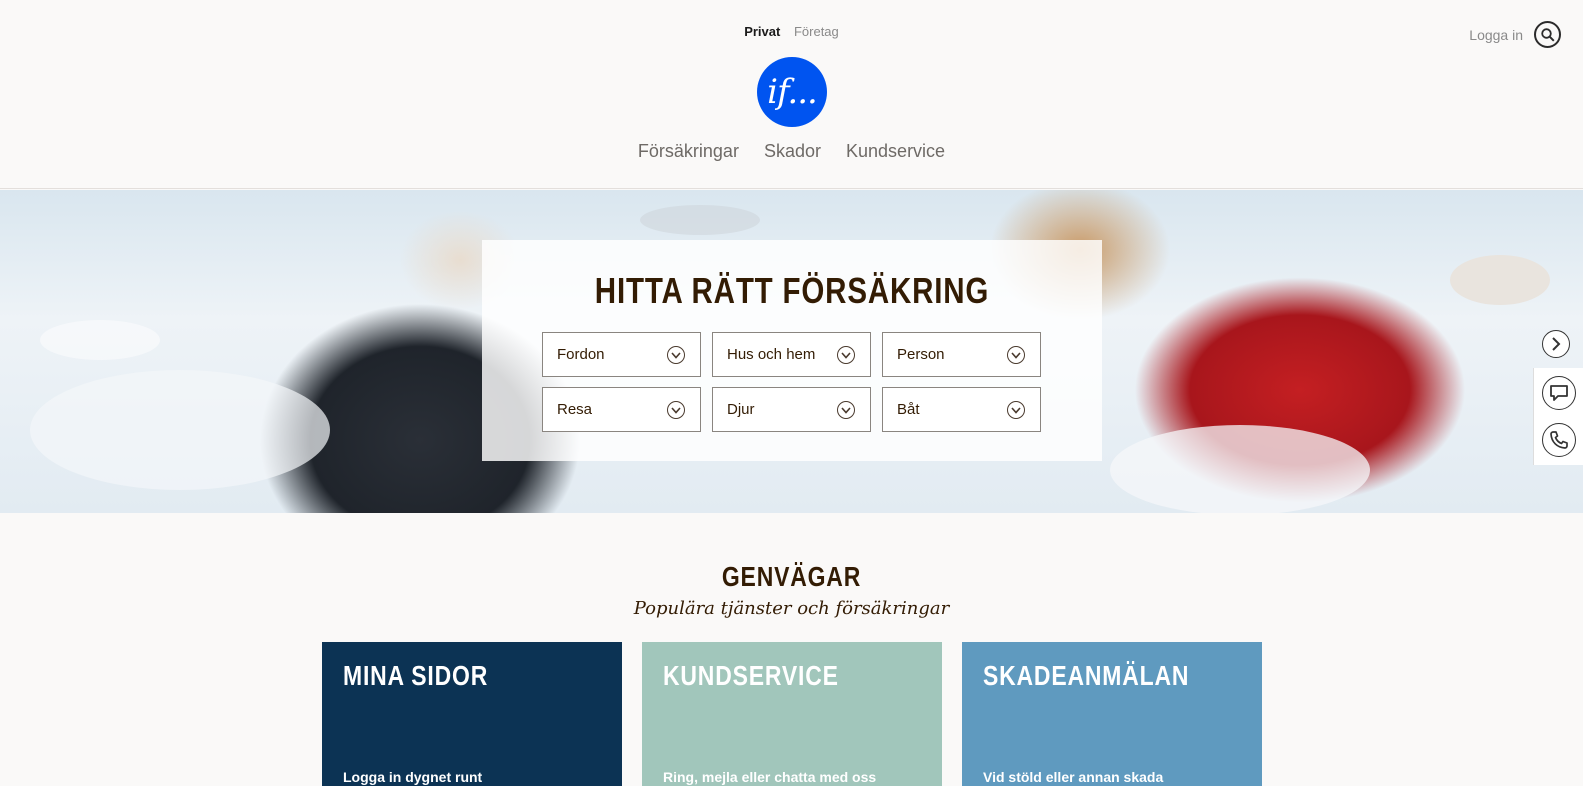 Image resolution: width=1583 pixels, height=786 pixels. I want to click on segment-switch: Privat Företag, so click(791, 31).